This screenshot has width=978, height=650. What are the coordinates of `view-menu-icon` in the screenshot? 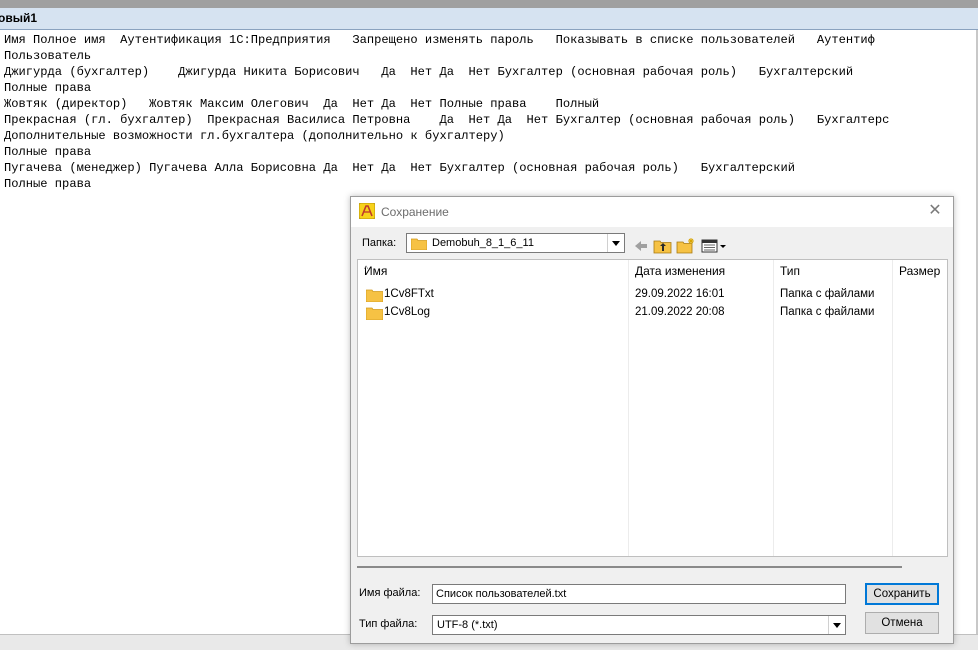 It's located at (714, 246).